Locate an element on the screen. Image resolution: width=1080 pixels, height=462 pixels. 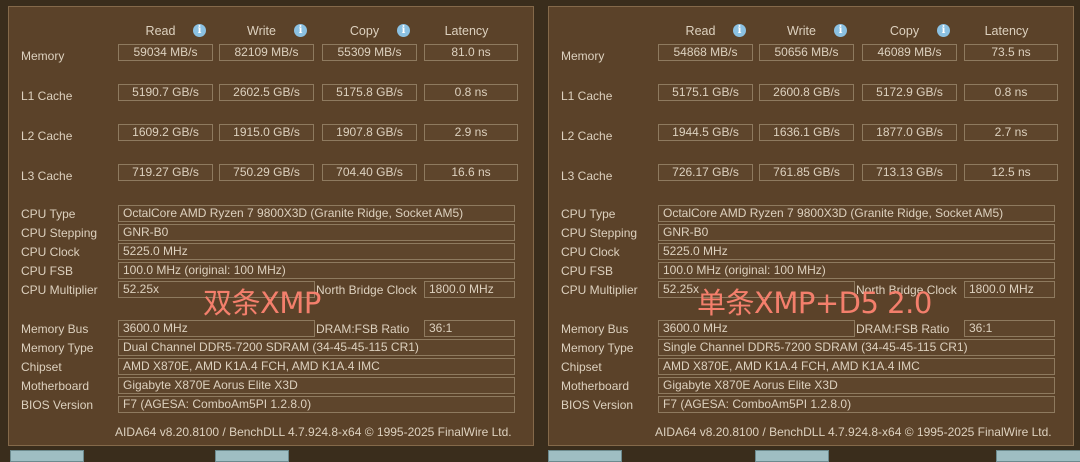
label-dram-fsb-ratio: DRAM:FSB Ratio is located at coordinates (903, 329).